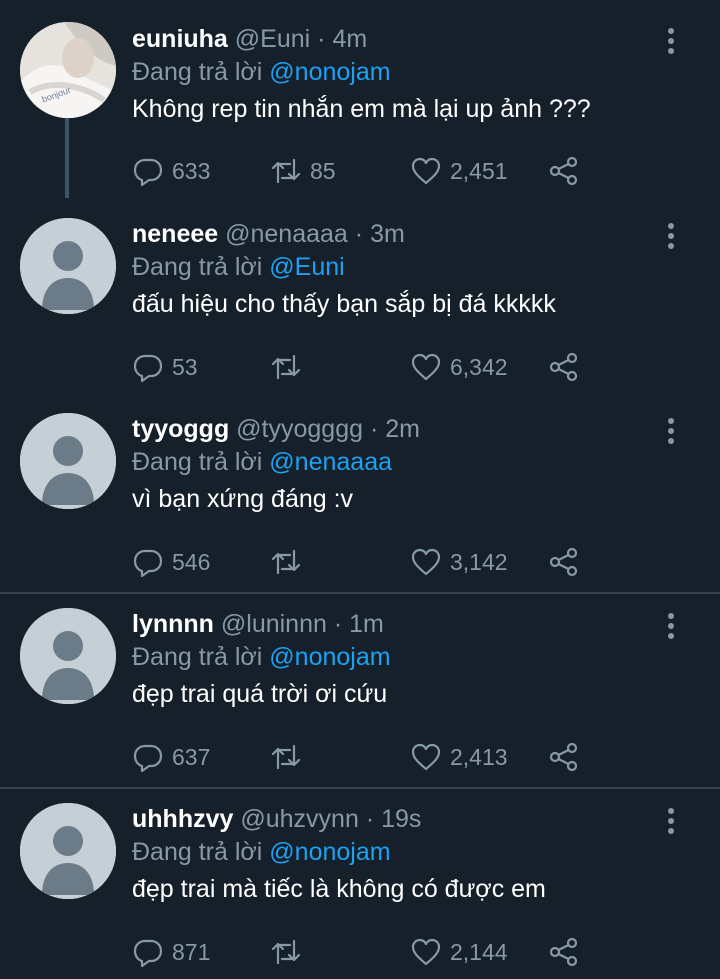 The image size is (720, 979). Describe the element at coordinates (180, 39) in the screenshot. I see `display-name: euniuha` at that location.